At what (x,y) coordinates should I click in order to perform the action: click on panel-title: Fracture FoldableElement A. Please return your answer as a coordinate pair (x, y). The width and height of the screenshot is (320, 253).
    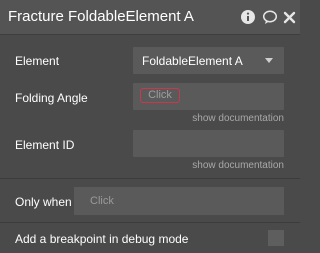
    Looking at the image, I should click on (101, 16).